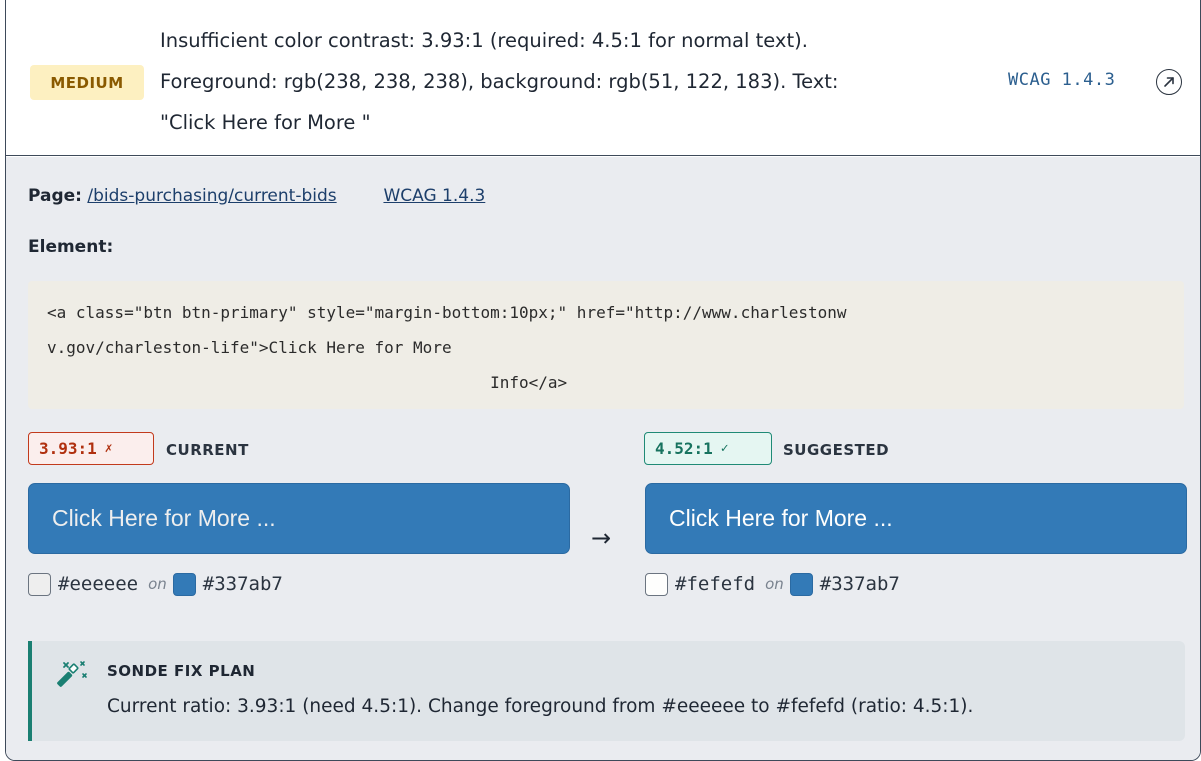  I want to click on current-swatches: #eeeeee on #337ab7, so click(157, 584).